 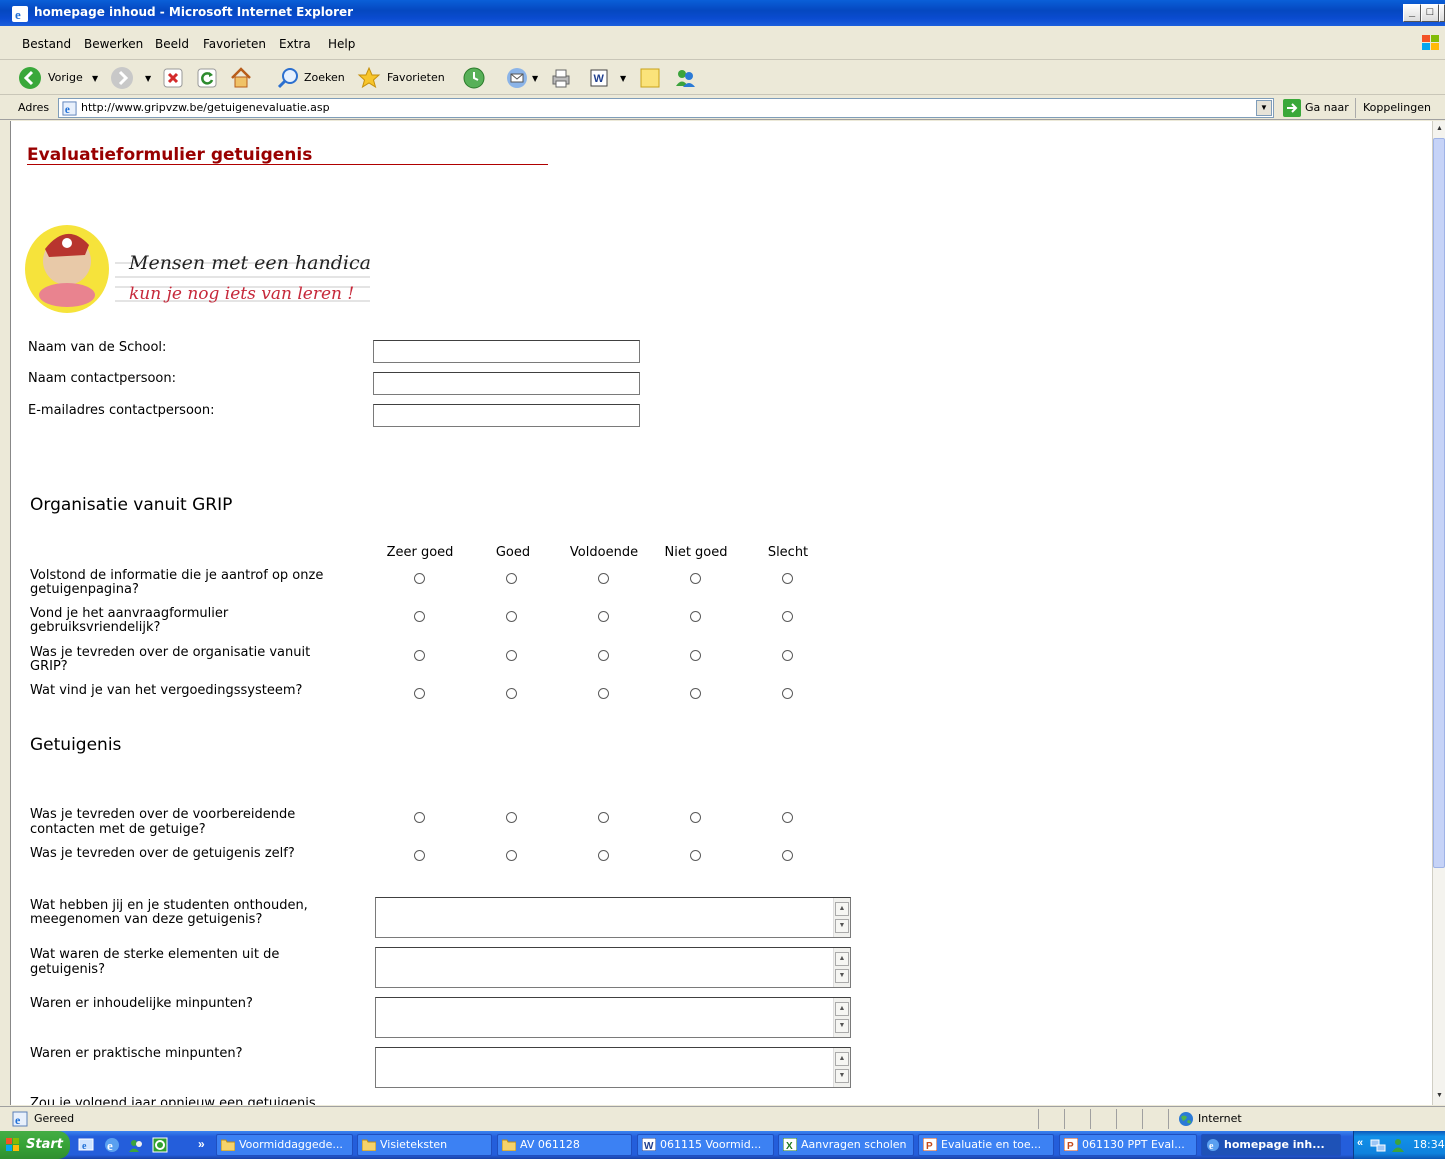 What do you see at coordinates (1360, 1143) in the screenshot?
I see `tray-expand-chevron: «` at bounding box center [1360, 1143].